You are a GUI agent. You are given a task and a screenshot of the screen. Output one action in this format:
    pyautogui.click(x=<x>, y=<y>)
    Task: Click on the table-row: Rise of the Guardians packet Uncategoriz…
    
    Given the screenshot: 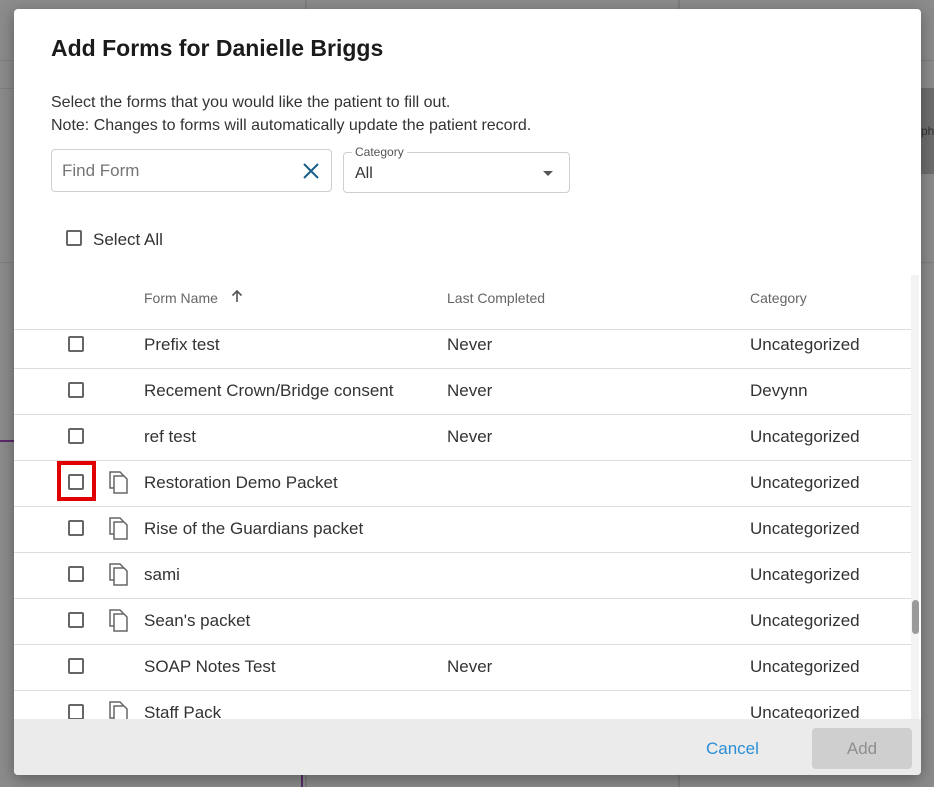 What is the action you would take?
    pyautogui.click(x=462, y=529)
    